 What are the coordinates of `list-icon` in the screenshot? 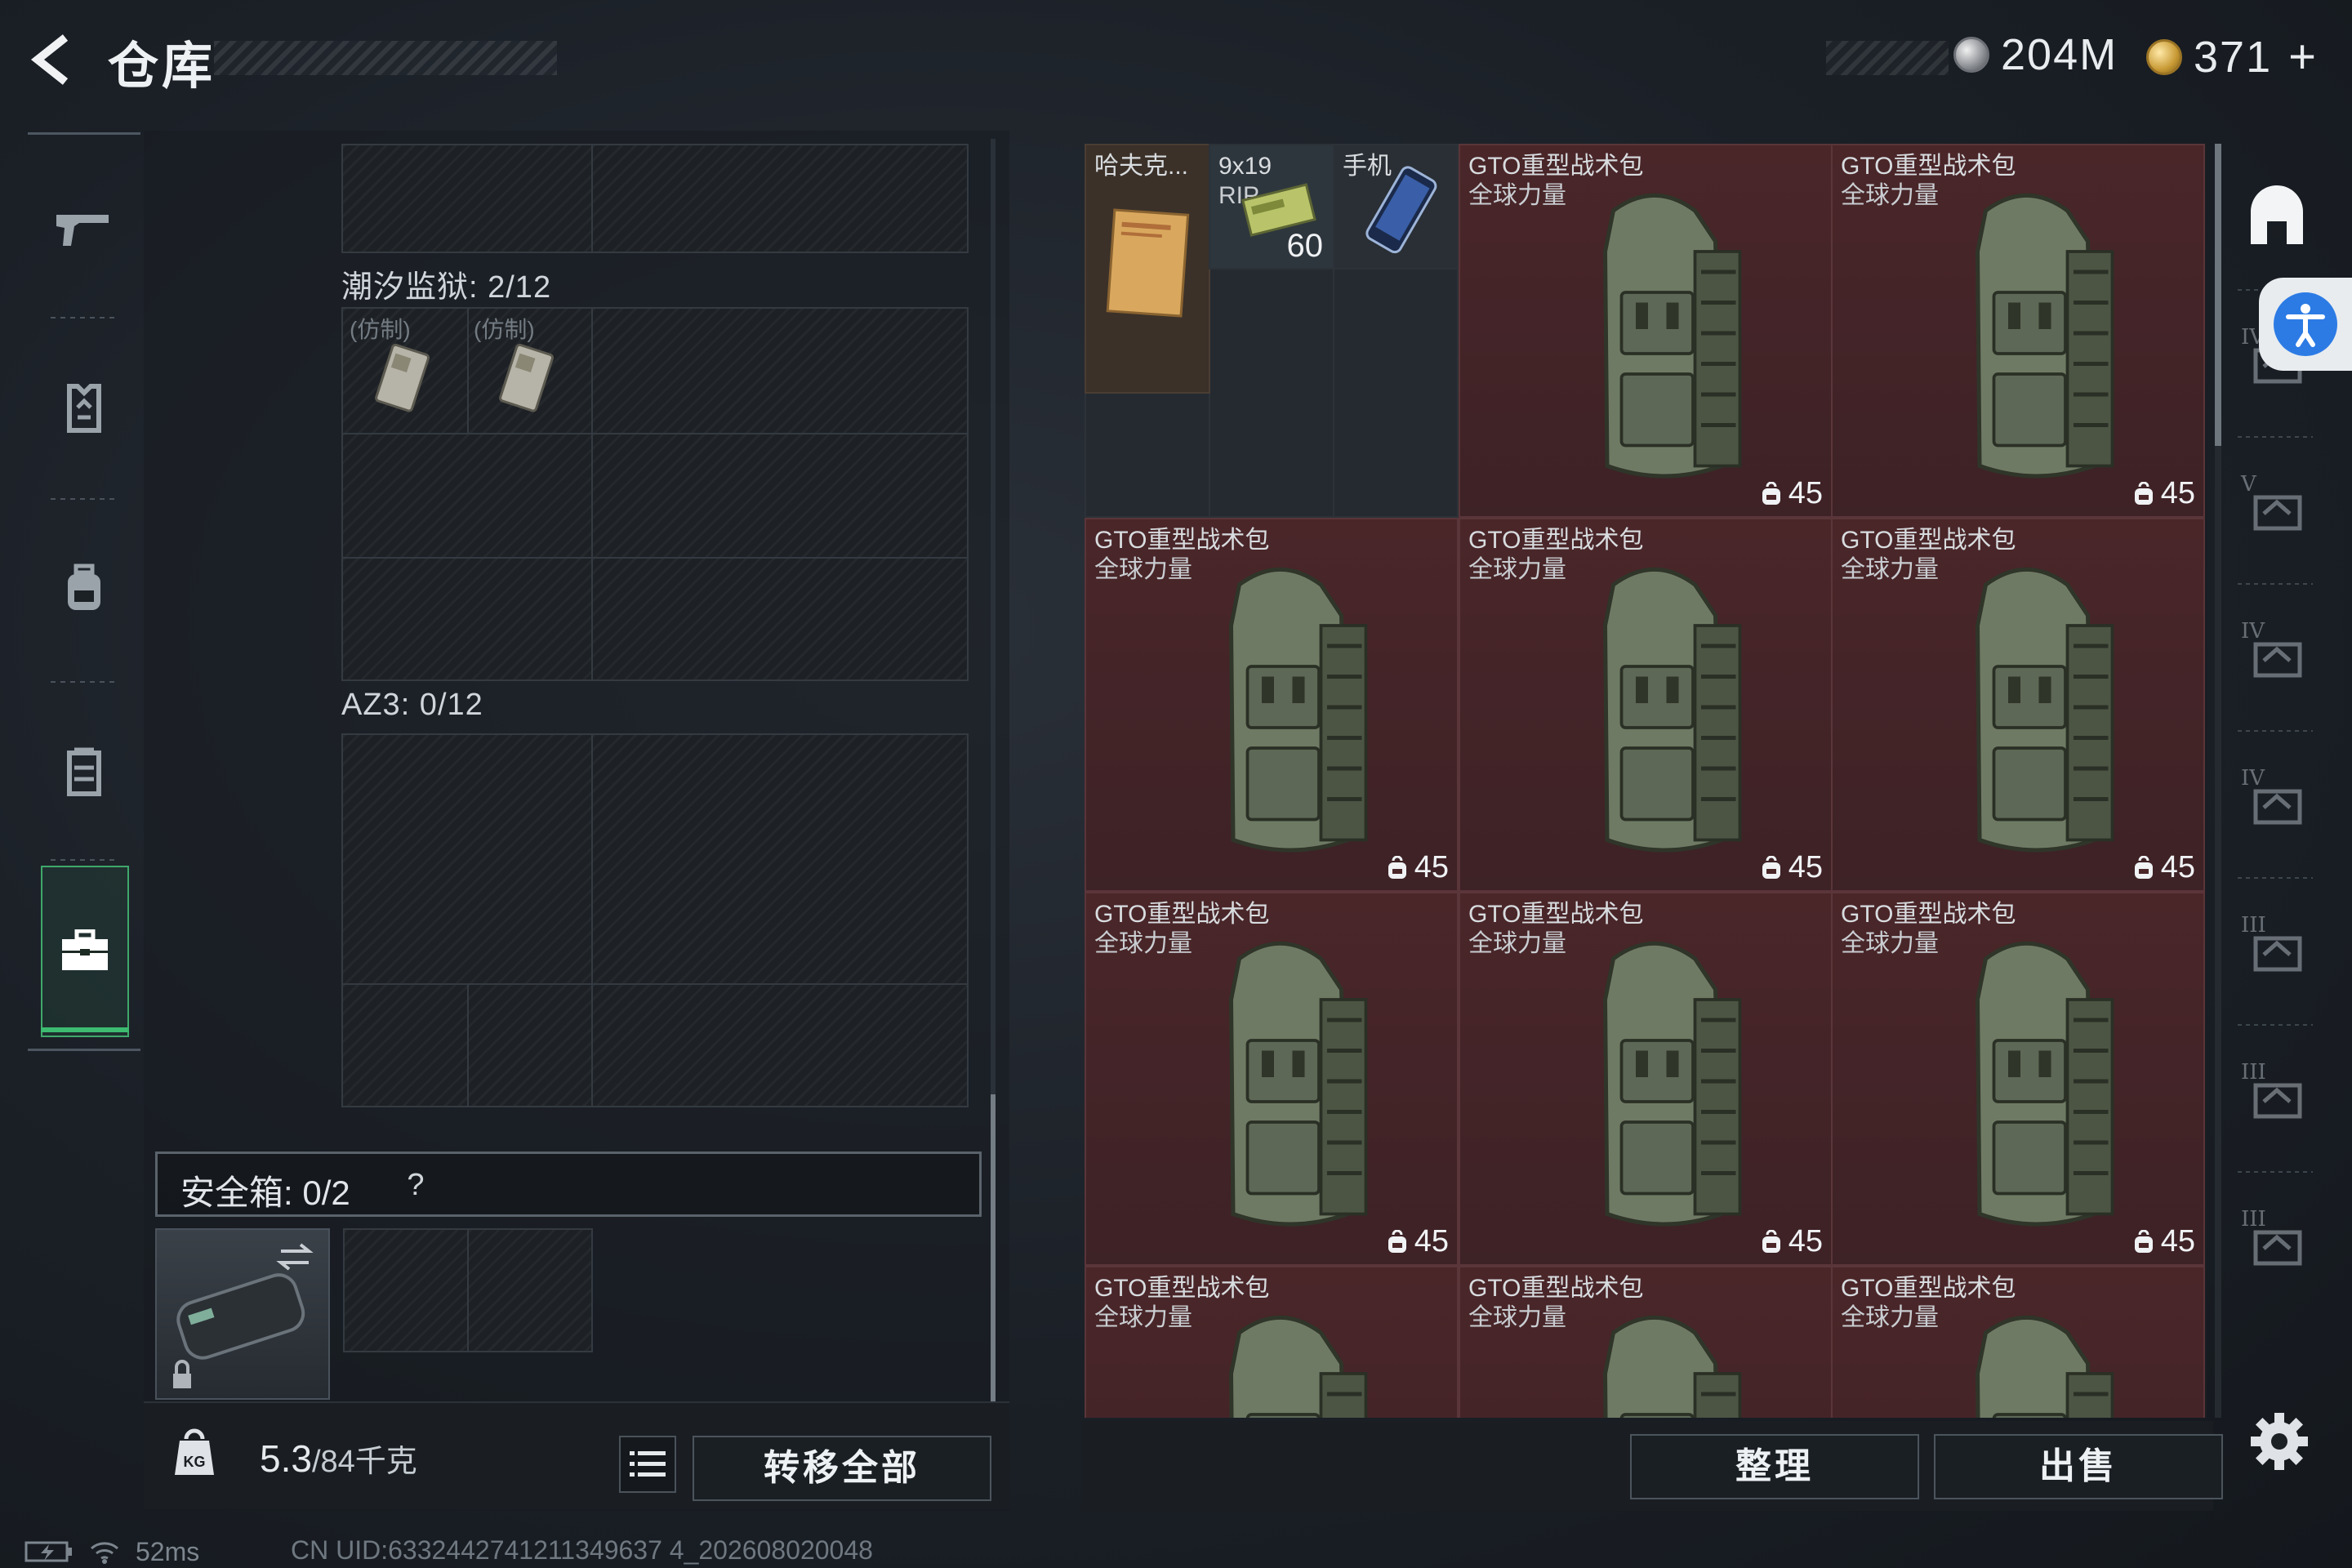 It's located at (648, 1464).